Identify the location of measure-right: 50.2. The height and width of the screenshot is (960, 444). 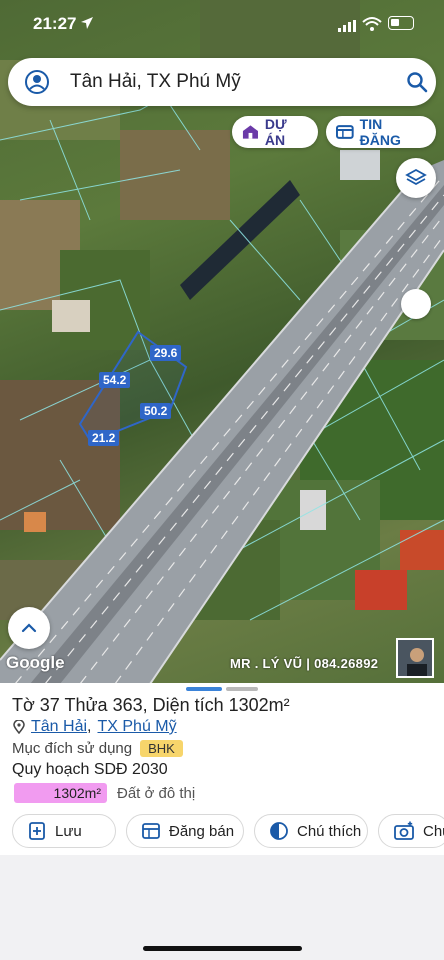
(156, 411).